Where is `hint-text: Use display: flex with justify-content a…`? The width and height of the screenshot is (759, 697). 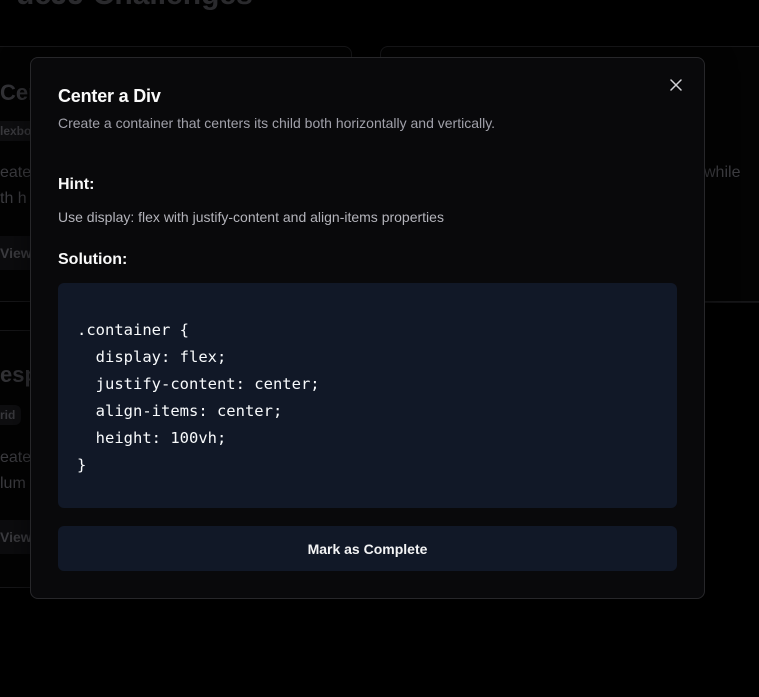 hint-text: Use display: flex with justify-content a… is located at coordinates (251, 217).